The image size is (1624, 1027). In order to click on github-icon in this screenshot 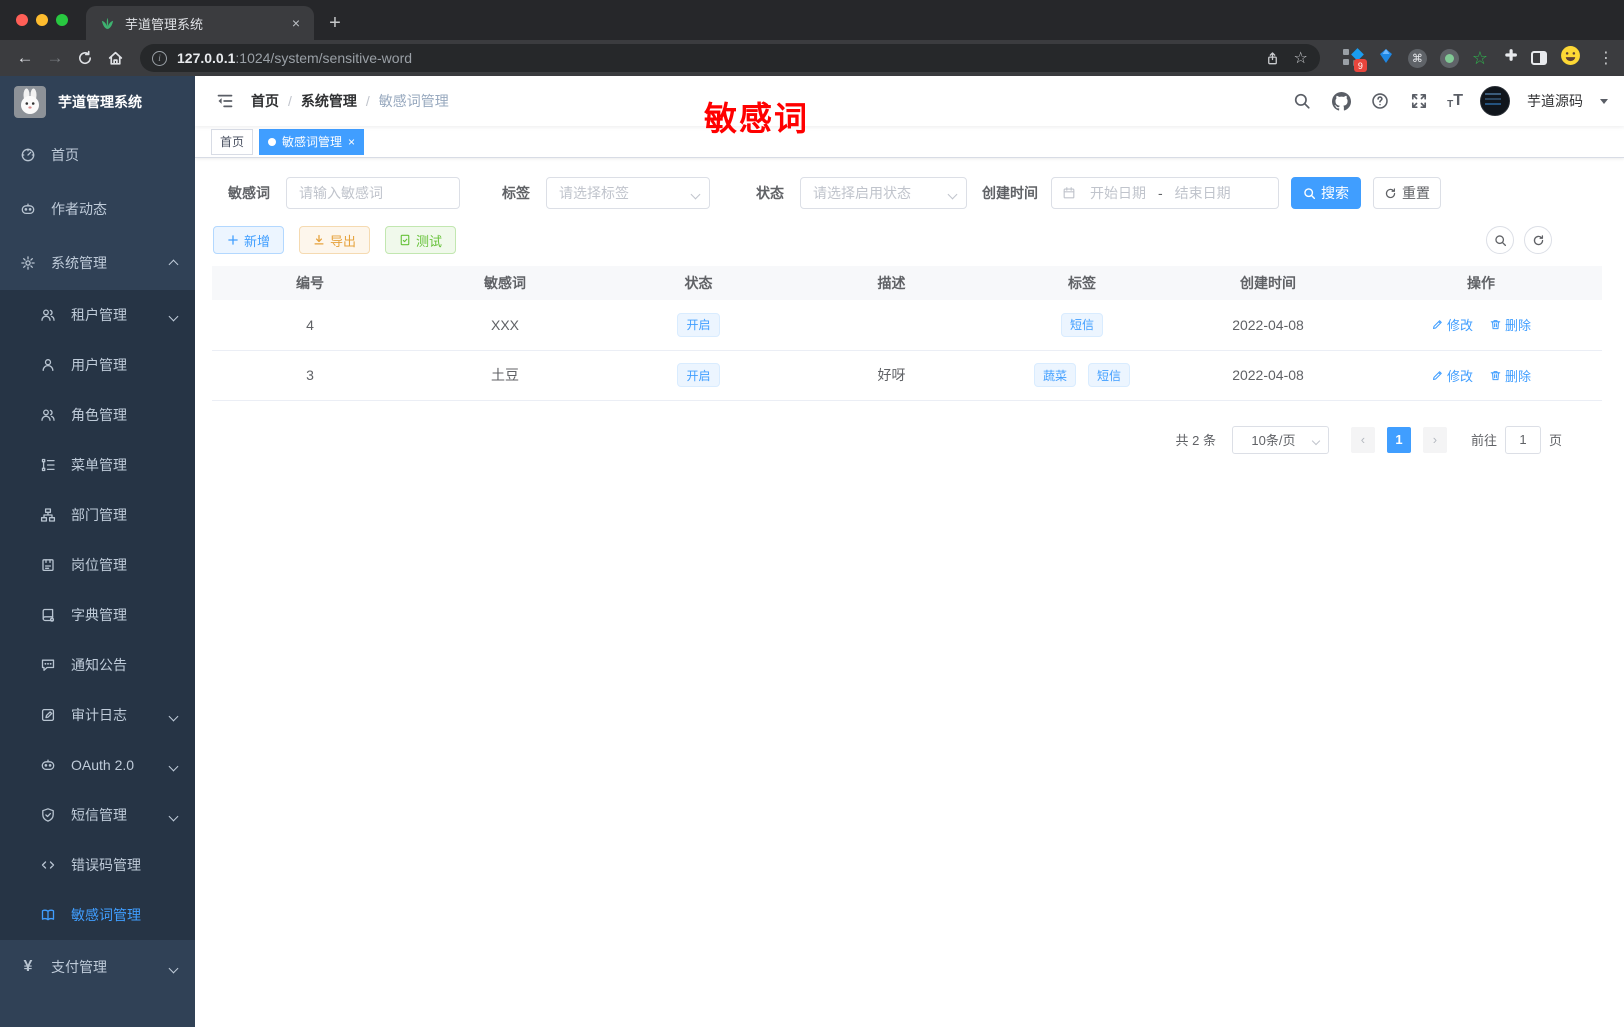, I will do `click(1341, 101)`.